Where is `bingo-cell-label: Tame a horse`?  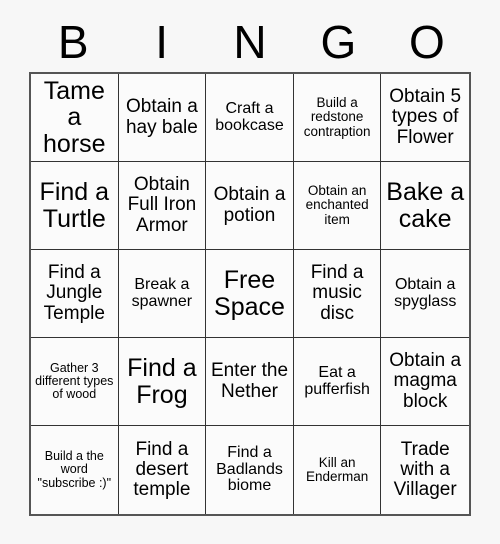
bingo-cell-label: Tame a horse is located at coordinates (74, 117).